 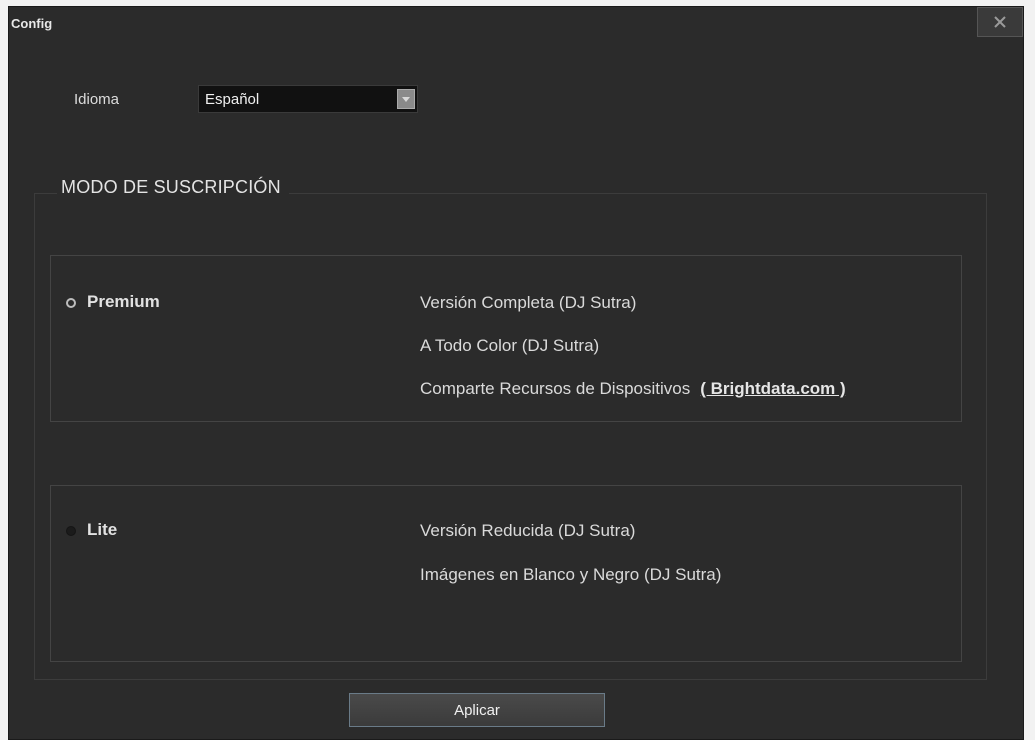 What do you see at coordinates (555, 388) in the screenshot?
I see `premium-feature-3: Comparte Recursos de Dispositivos` at bounding box center [555, 388].